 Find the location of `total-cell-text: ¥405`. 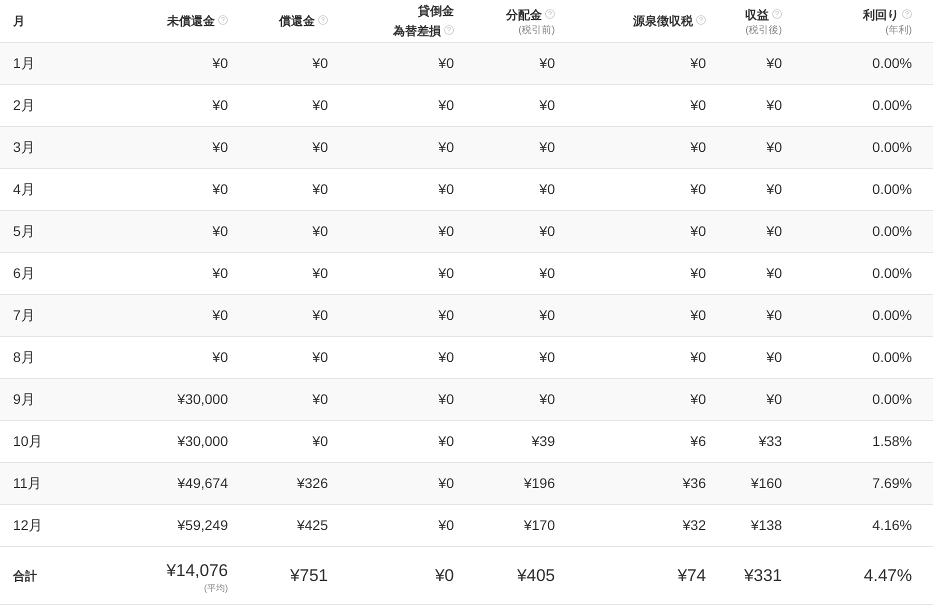

total-cell-text: ¥405 is located at coordinates (536, 575).